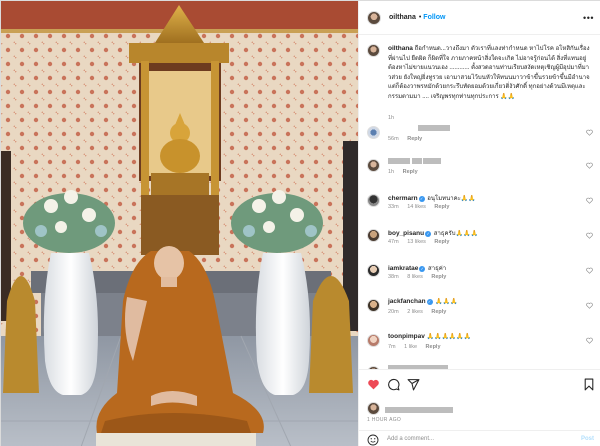  Describe the element at coordinates (434, 17) in the screenshot. I see `follow-button: Follow` at that location.